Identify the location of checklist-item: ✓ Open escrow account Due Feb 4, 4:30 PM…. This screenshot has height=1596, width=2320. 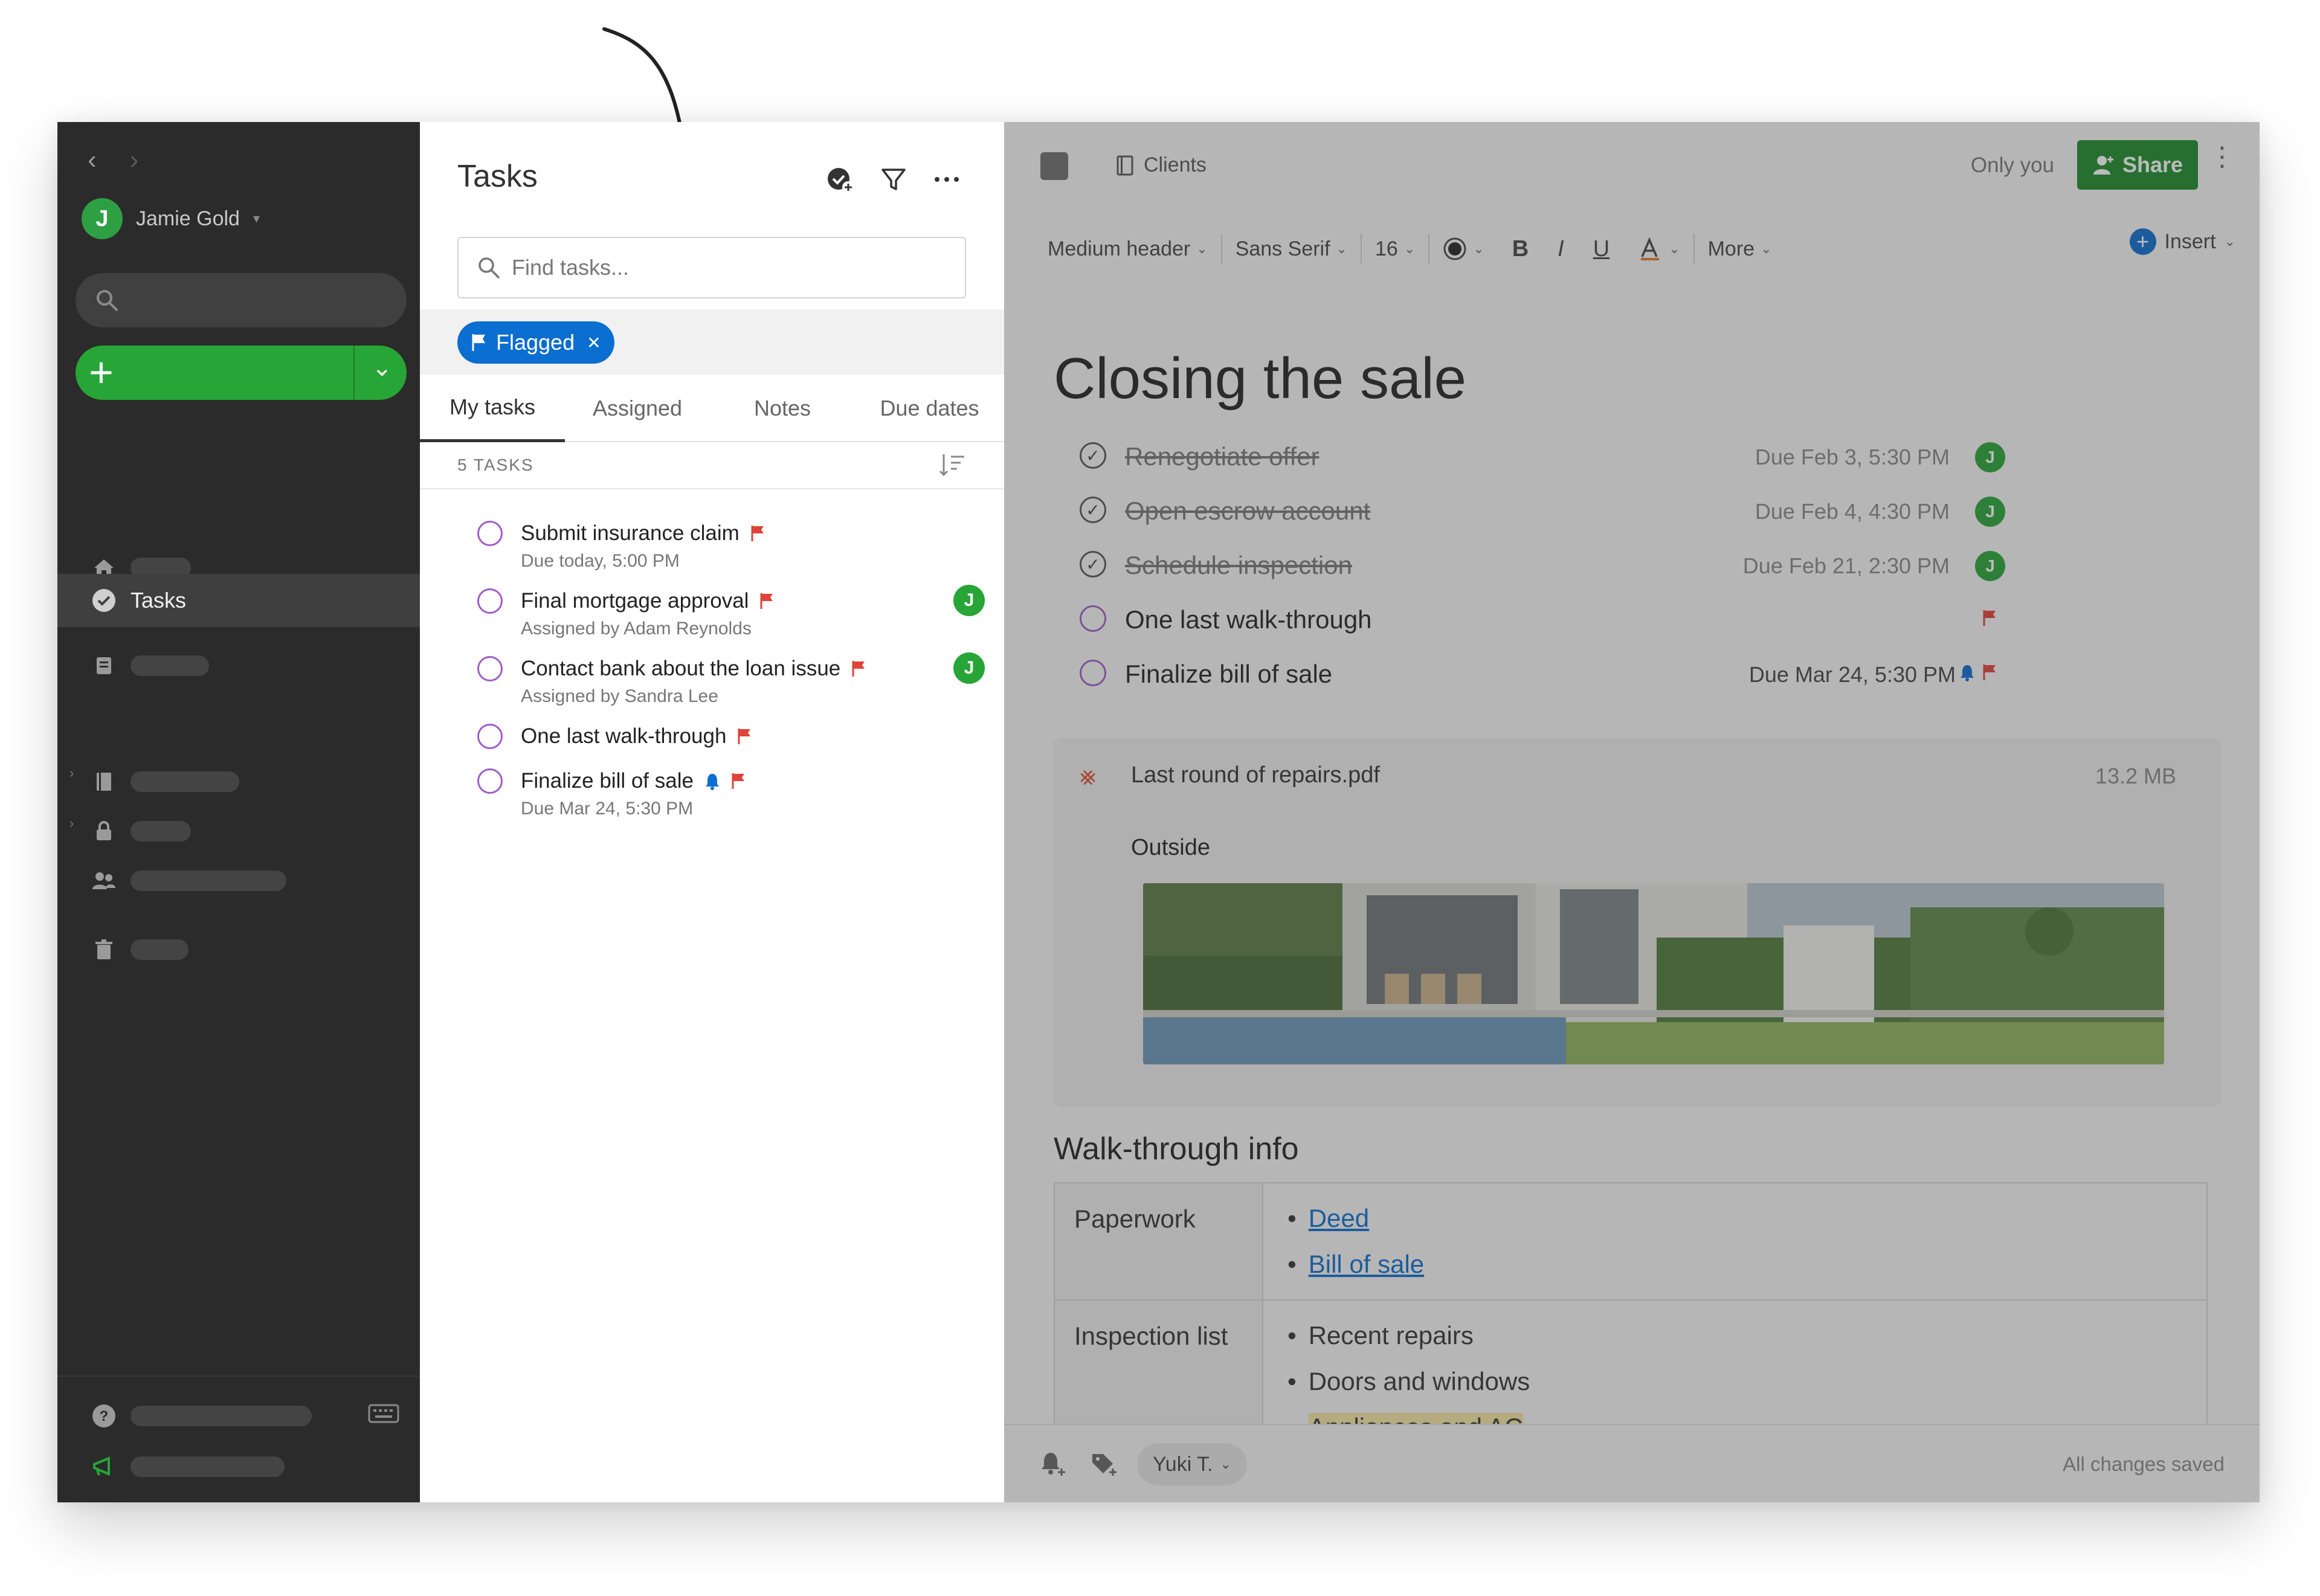
(1545, 510).